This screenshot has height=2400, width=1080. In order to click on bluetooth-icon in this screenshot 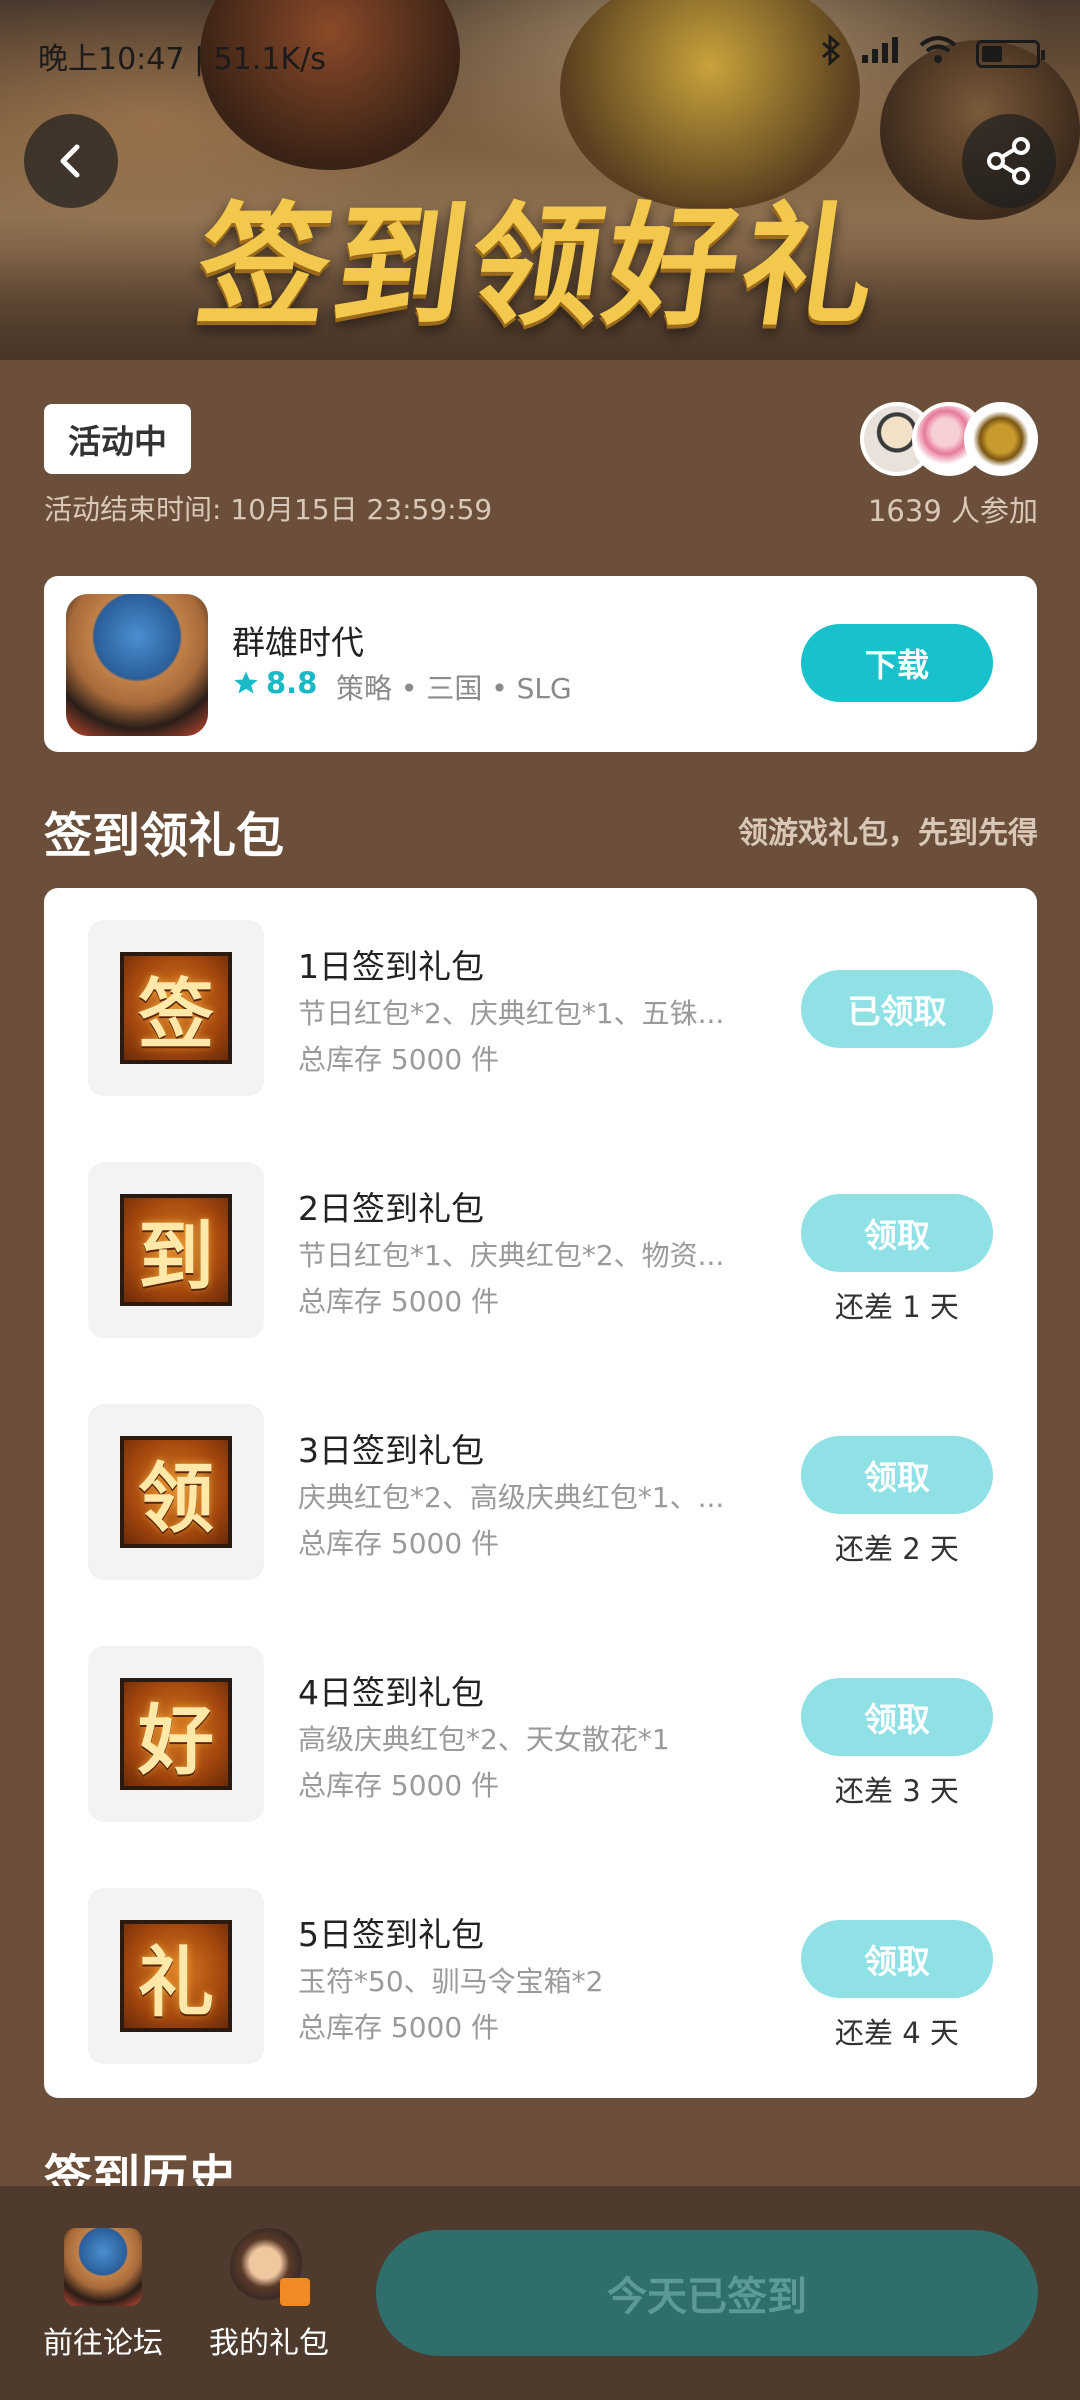, I will do `click(831, 53)`.